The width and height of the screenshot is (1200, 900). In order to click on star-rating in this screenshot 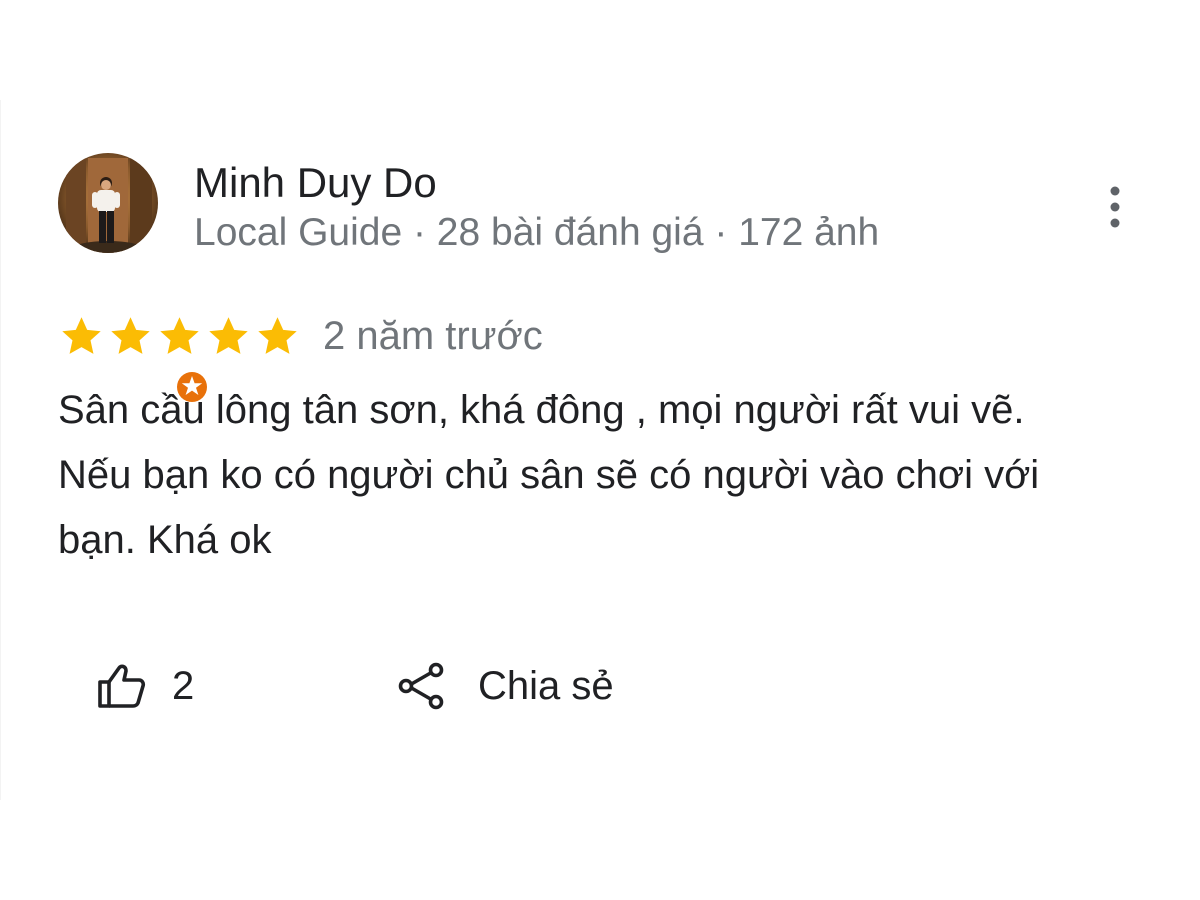, I will do `click(179, 336)`.